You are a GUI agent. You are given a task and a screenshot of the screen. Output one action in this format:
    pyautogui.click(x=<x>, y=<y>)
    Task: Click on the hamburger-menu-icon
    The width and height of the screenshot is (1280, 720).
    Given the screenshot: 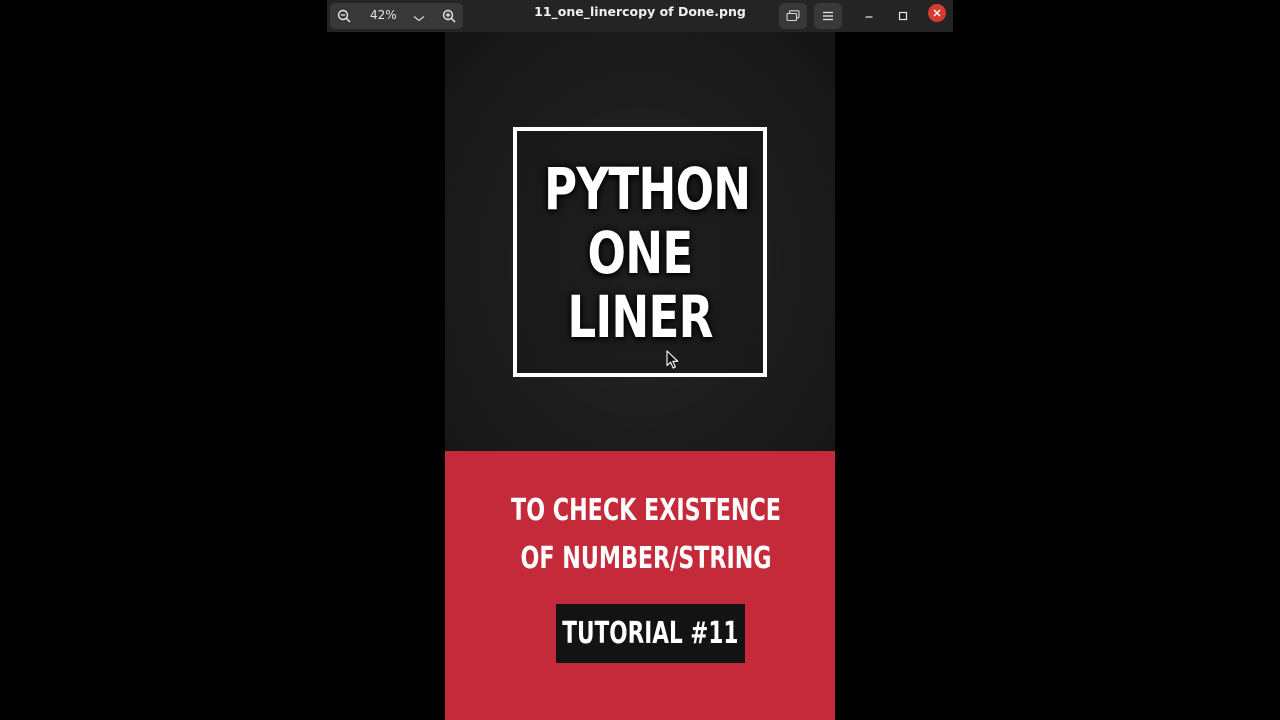 What is the action you would take?
    pyautogui.click(x=828, y=16)
    